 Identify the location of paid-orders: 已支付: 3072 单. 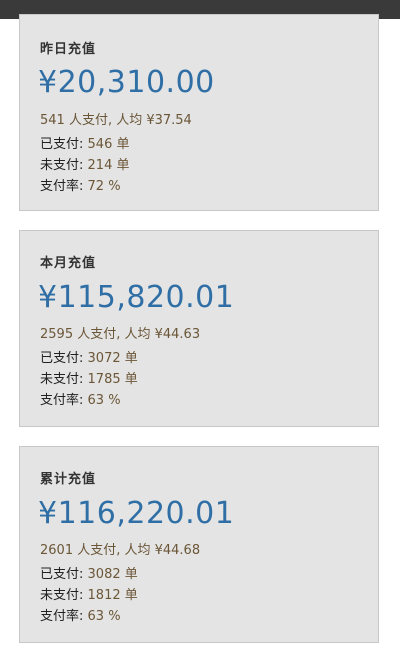
(89, 356).